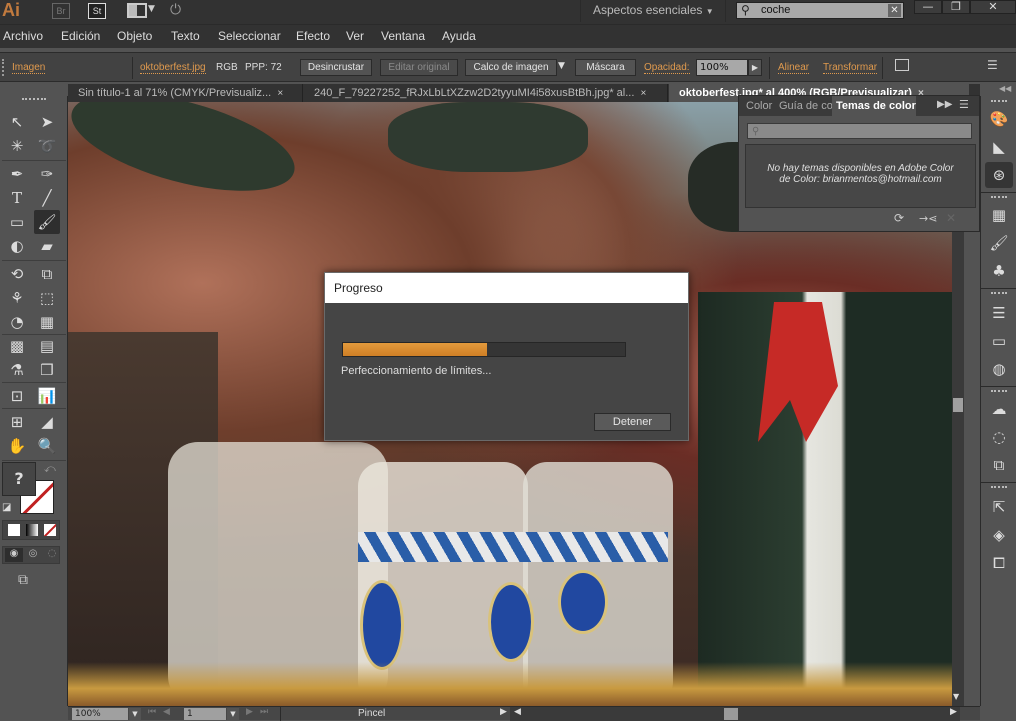 The height and width of the screenshot is (721, 1016). What do you see at coordinates (17, 446) in the screenshot?
I see `hand-tool-icon: ✋` at bounding box center [17, 446].